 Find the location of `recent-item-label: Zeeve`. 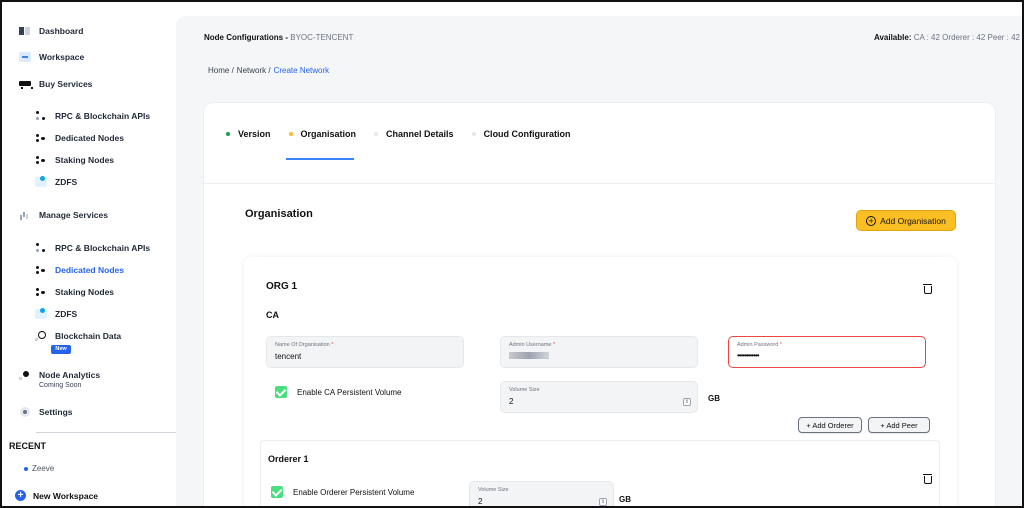

recent-item-label: Zeeve is located at coordinates (43, 468).